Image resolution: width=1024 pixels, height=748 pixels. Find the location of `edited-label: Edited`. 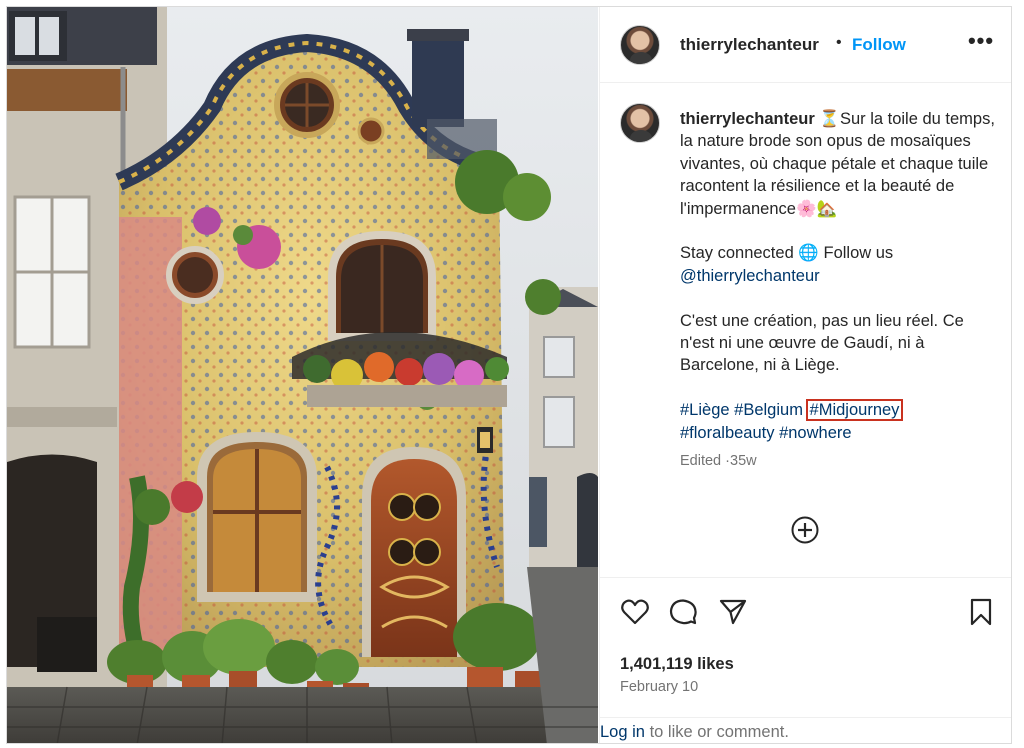

edited-label: Edited is located at coordinates (701, 461).